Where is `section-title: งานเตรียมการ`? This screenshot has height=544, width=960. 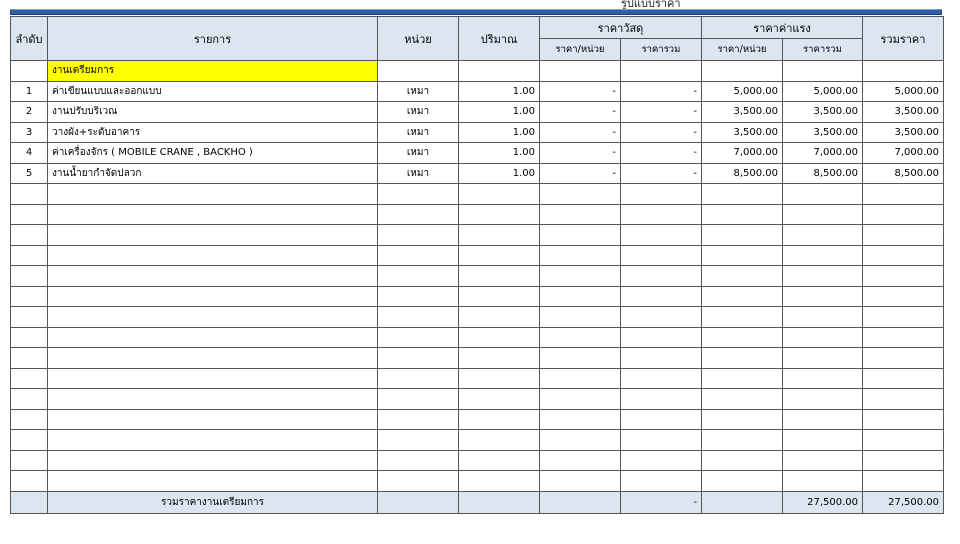
section-title: งานเตรียมการ is located at coordinates (212, 71).